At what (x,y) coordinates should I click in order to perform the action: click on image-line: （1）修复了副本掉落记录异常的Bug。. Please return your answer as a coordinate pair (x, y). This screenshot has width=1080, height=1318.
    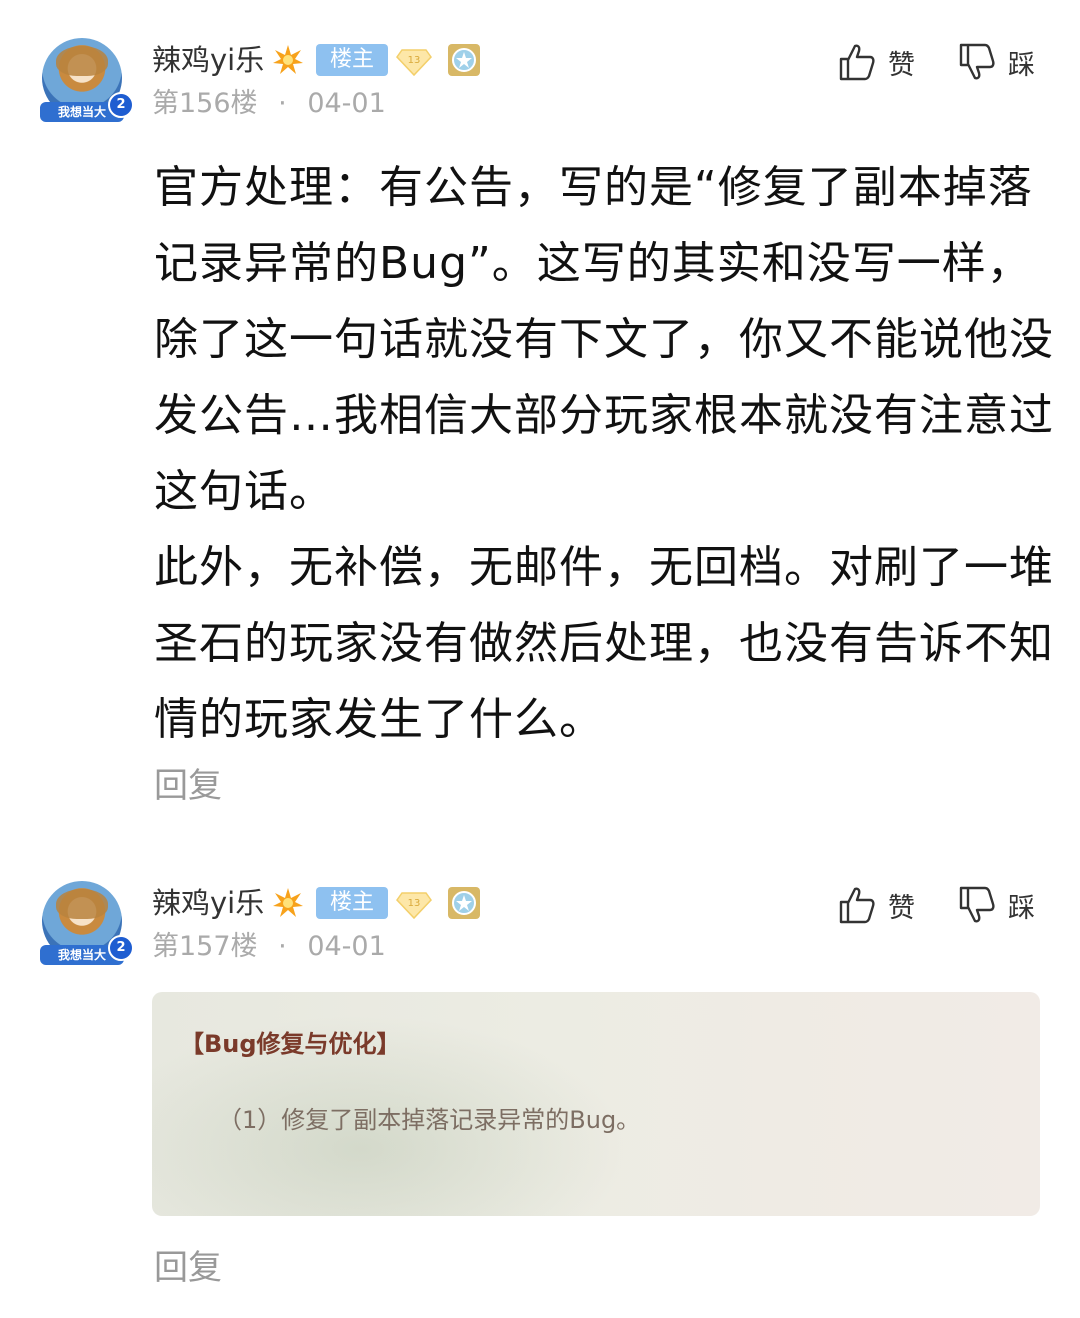
    Looking at the image, I should click on (429, 1120).